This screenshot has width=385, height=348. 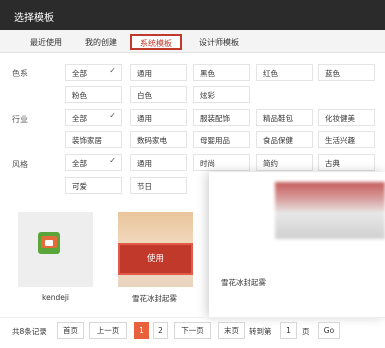 What do you see at coordinates (284, 72) in the screenshot?
I see `filter-color-red: 红色` at bounding box center [284, 72].